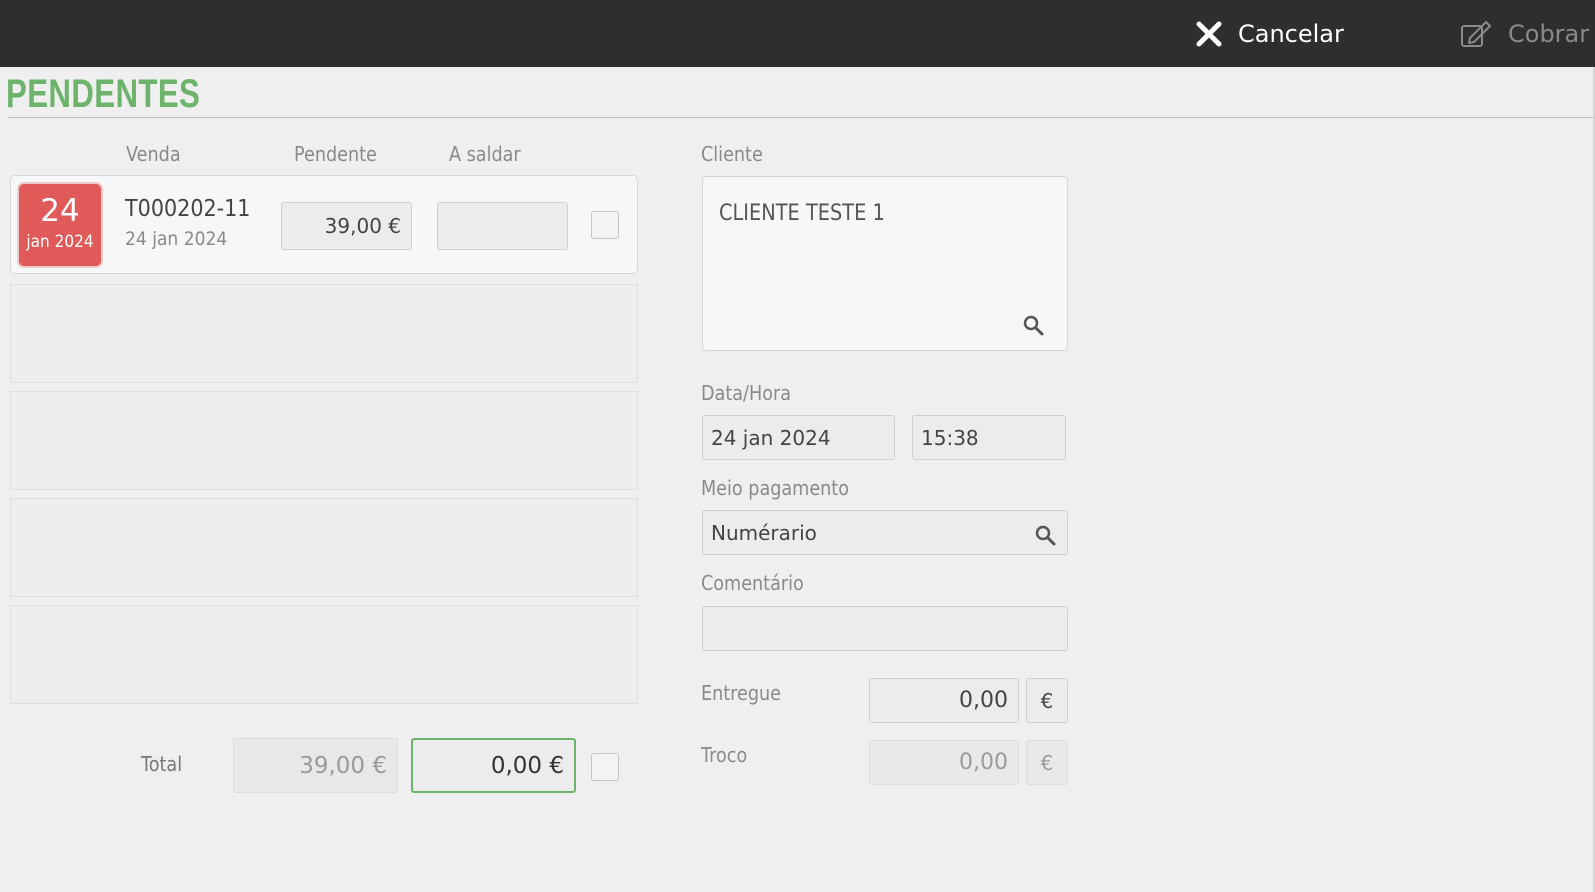  I want to click on cobrar-button-label: Cobrar, so click(1549, 33).